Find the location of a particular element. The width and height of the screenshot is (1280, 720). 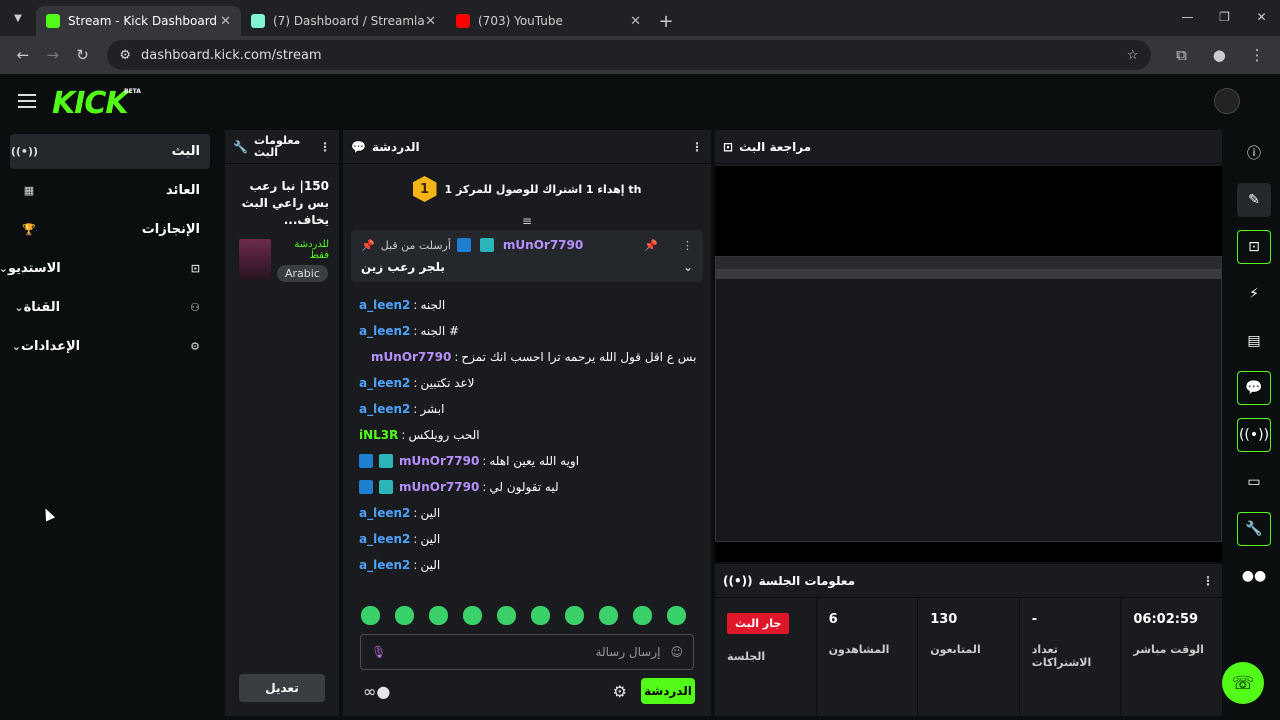

tab-streamlabs: (7) Dashboard / Streamlabs ✕ is located at coordinates (343, 21).